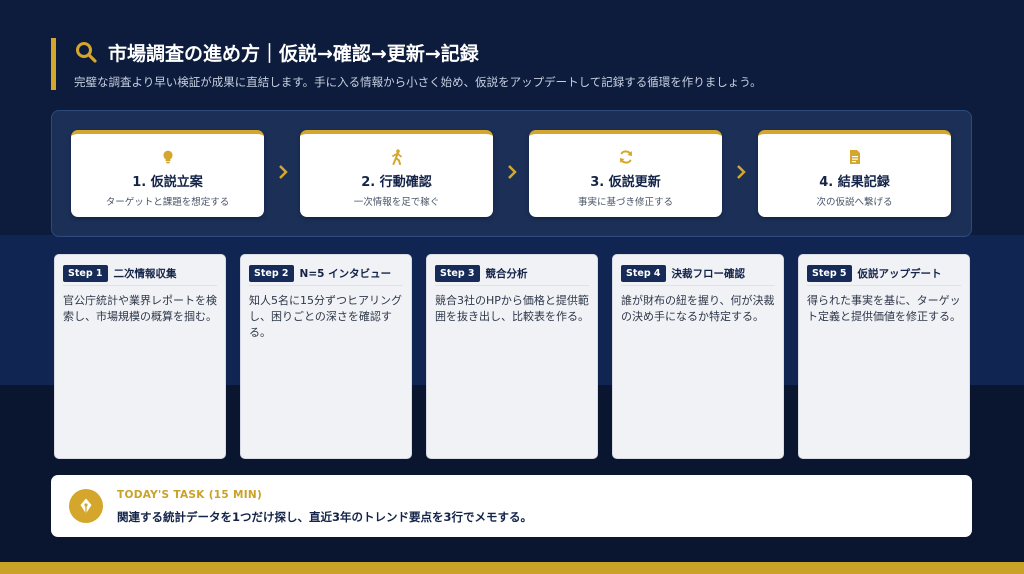 The width and height of the screenshot is (1024, 574). I want to click on task-label: TODAY'S TASK (15 MIN), so click(190, 495).